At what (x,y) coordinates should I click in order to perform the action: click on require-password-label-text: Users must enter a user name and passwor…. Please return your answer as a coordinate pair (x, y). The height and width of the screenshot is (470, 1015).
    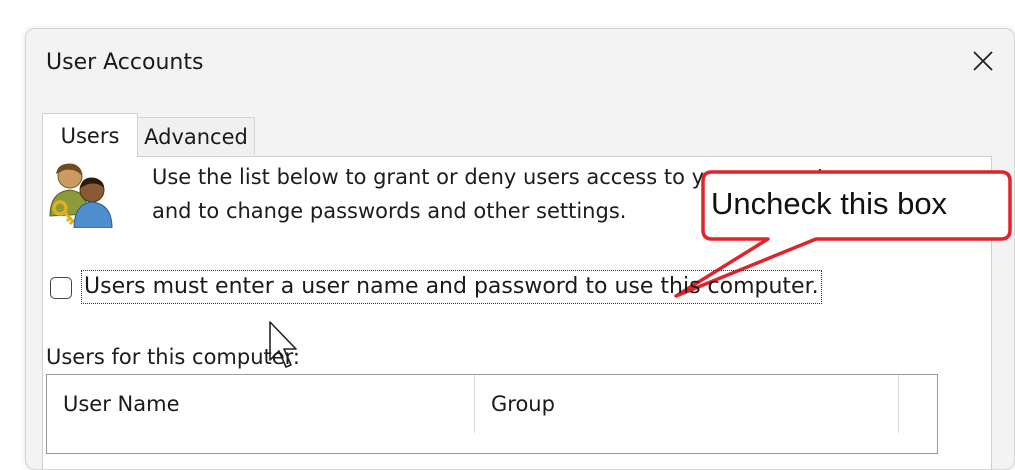
    Looking at the image, I should click on (451, 286).